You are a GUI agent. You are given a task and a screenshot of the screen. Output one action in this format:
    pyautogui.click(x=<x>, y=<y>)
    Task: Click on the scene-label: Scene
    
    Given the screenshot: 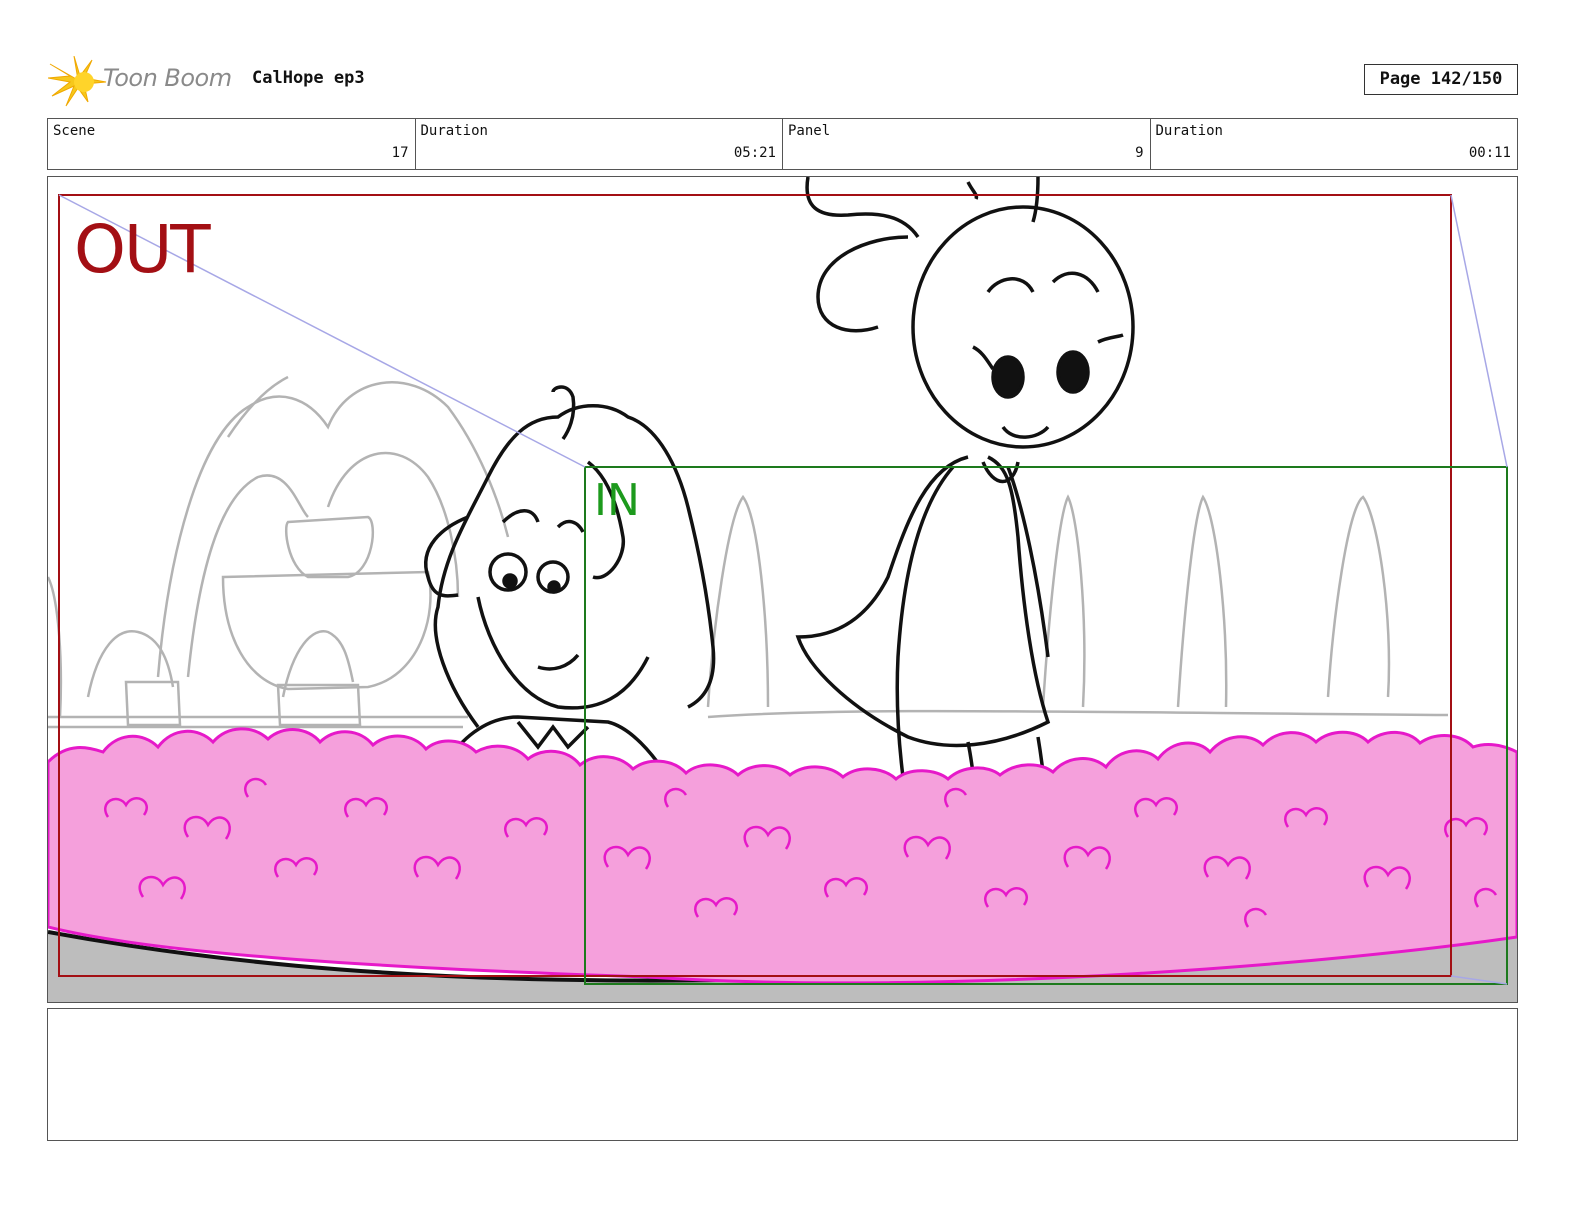 What is the action you would take?
    pyautogui.click(x=74, y=131)
    